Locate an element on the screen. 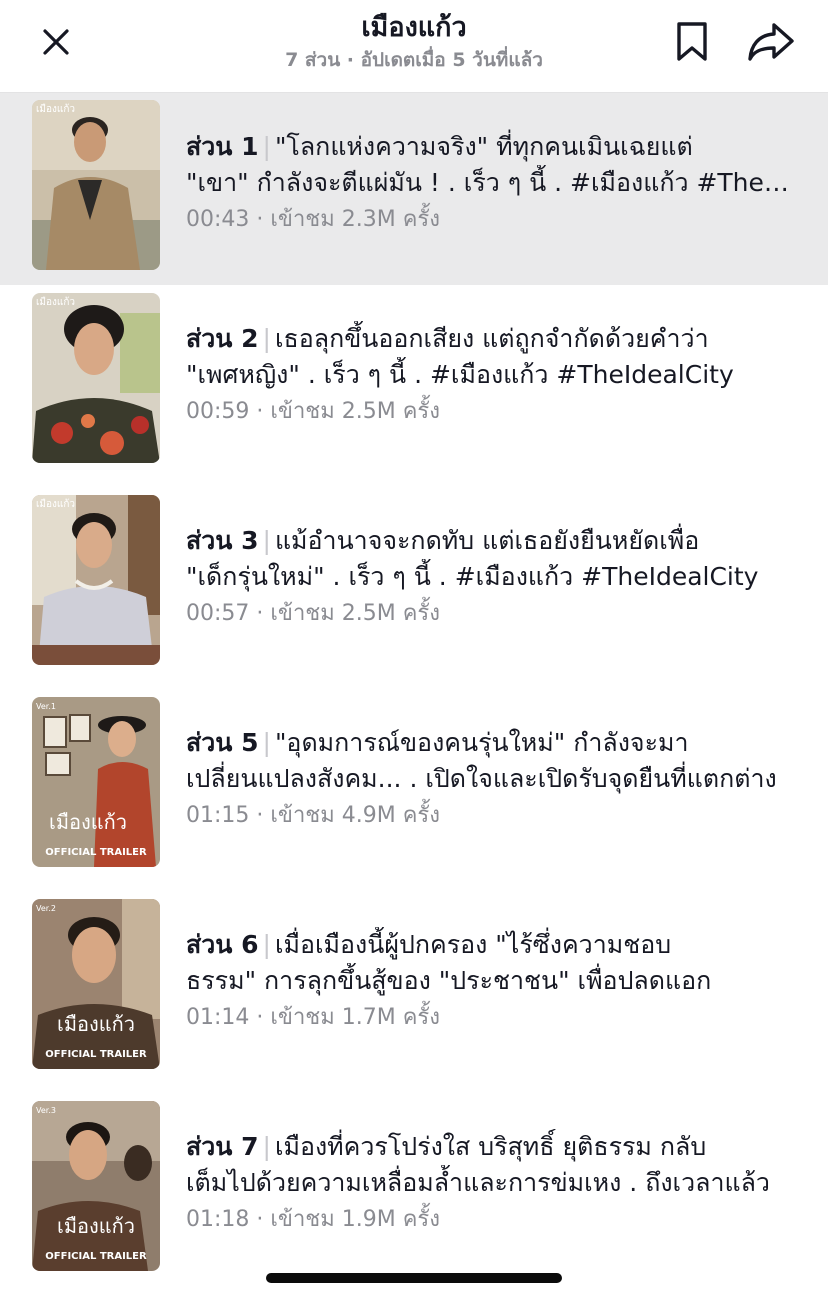  episode-meta: 00:57 · เข้าชม 2.5M ครั้ง is located at coordinates (313, 613).